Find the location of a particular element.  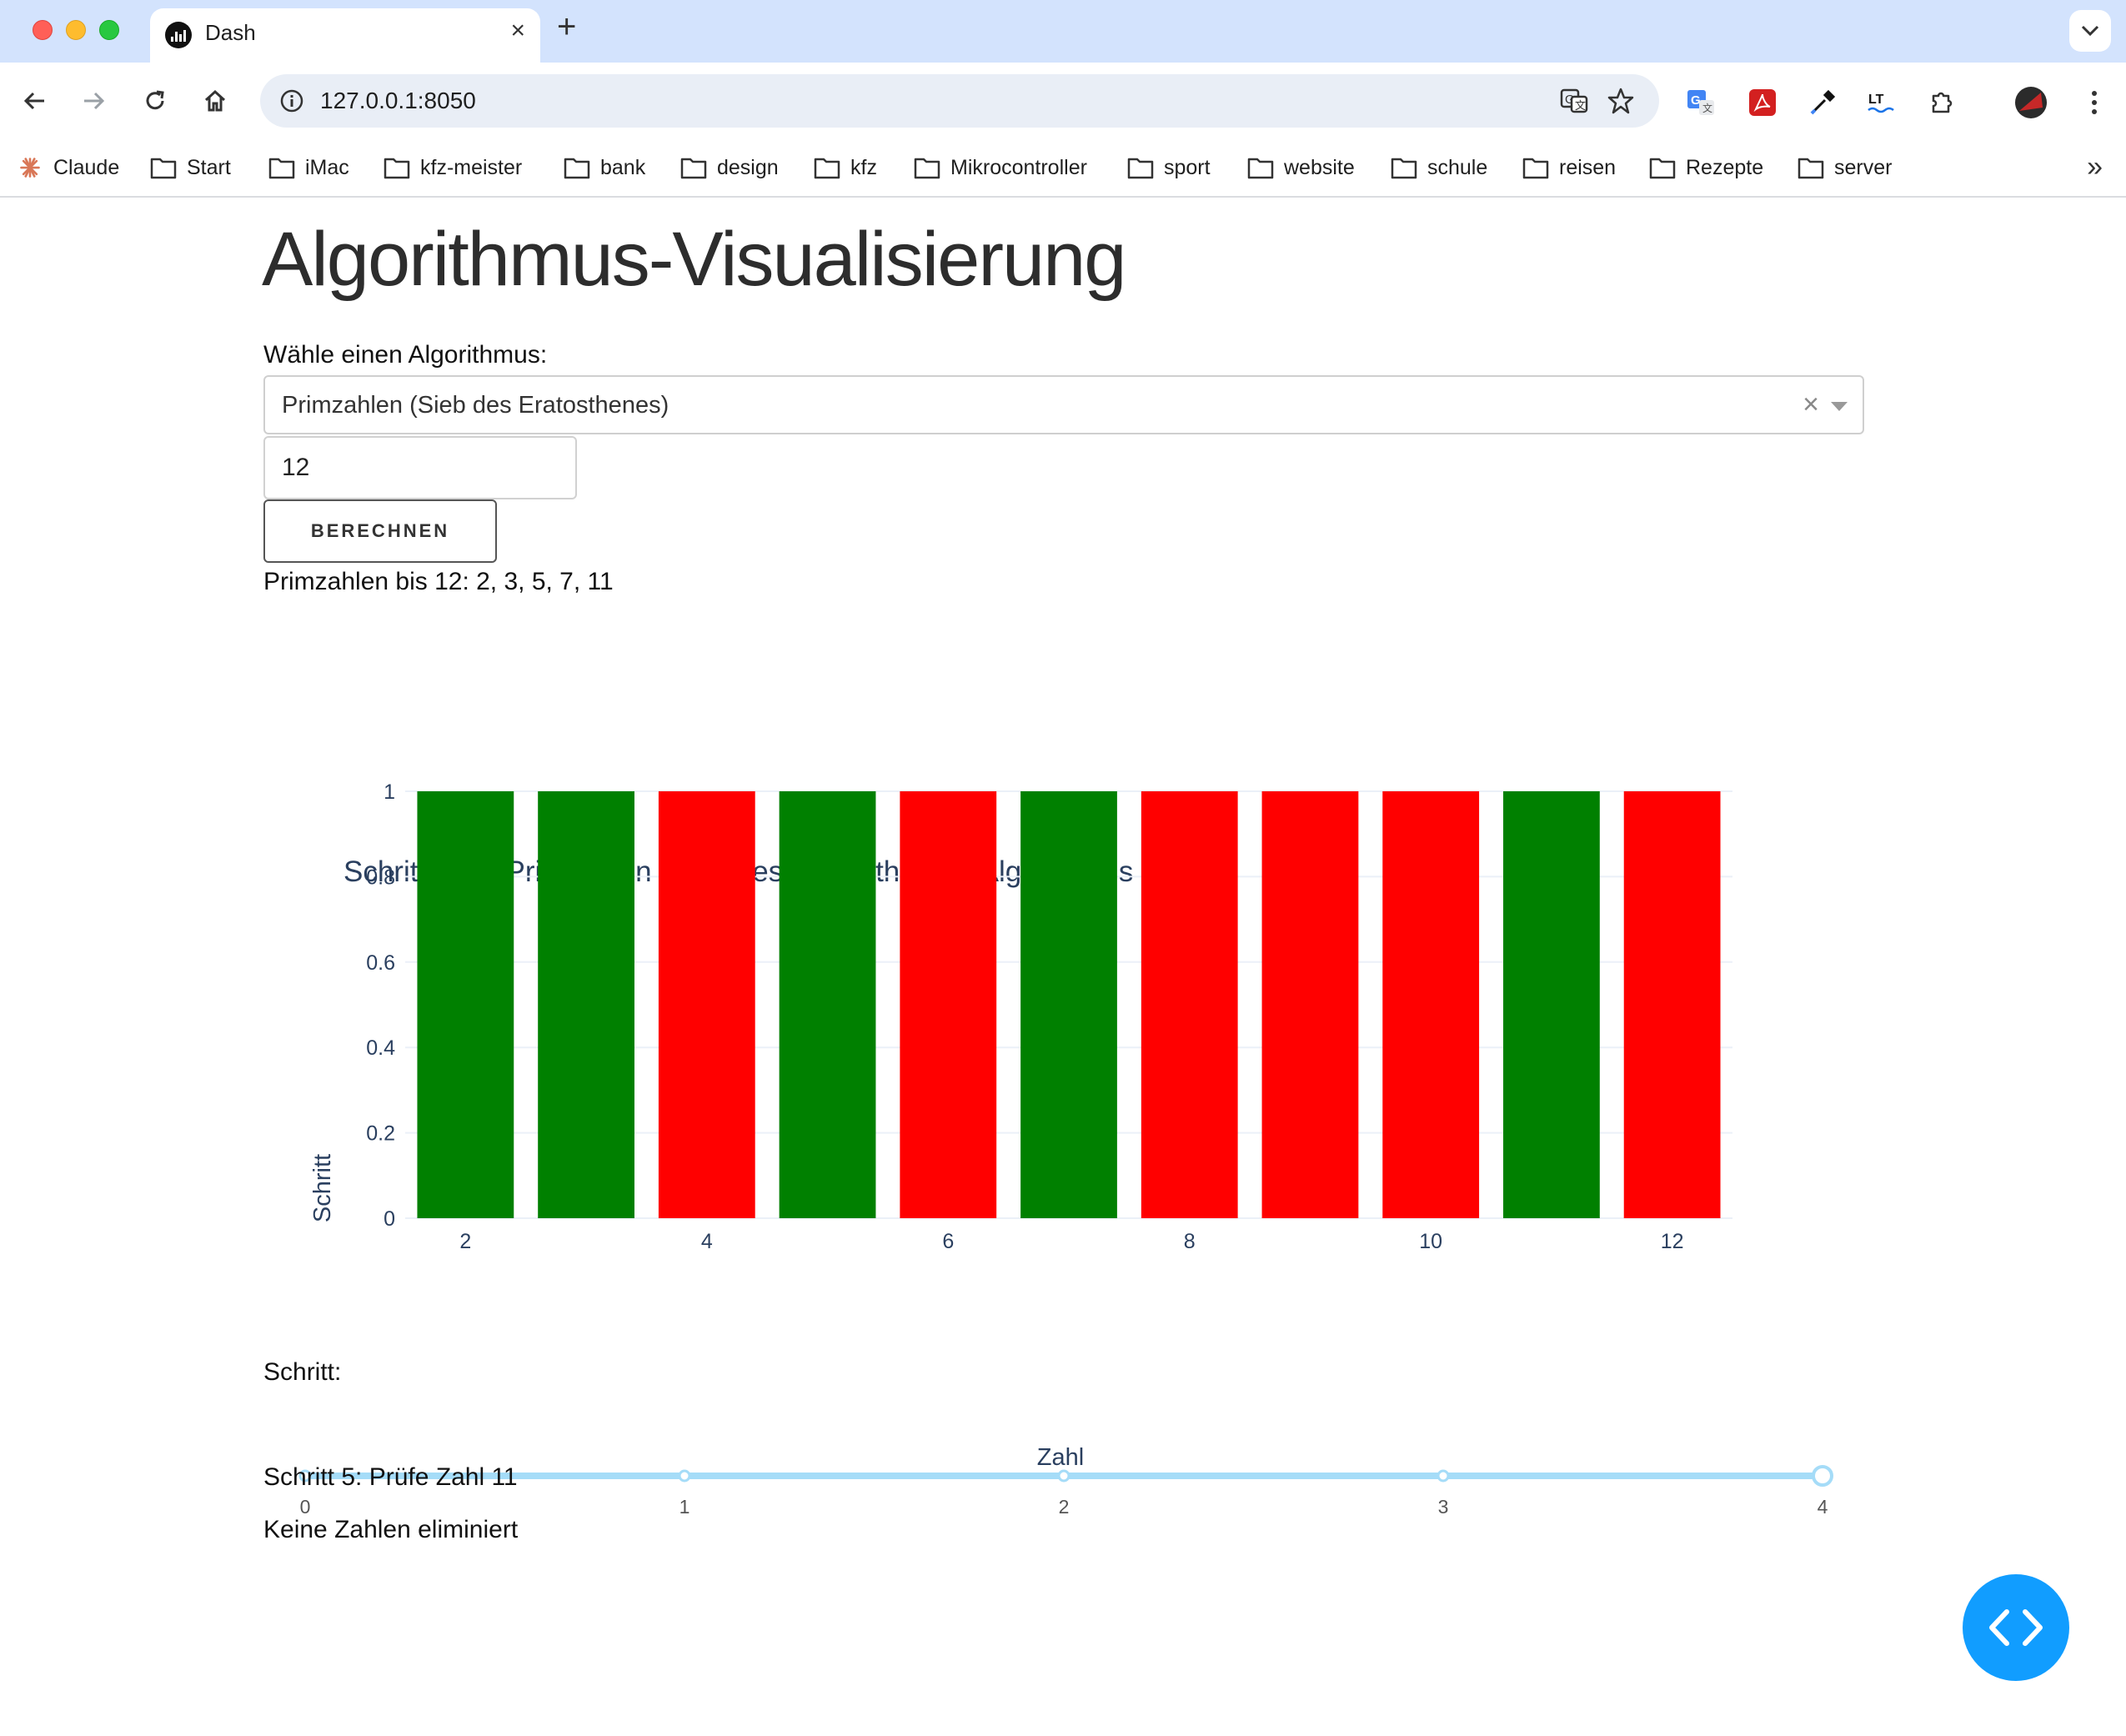

bookmark-folder: Rezepte is located at coordinates (1706, 168).